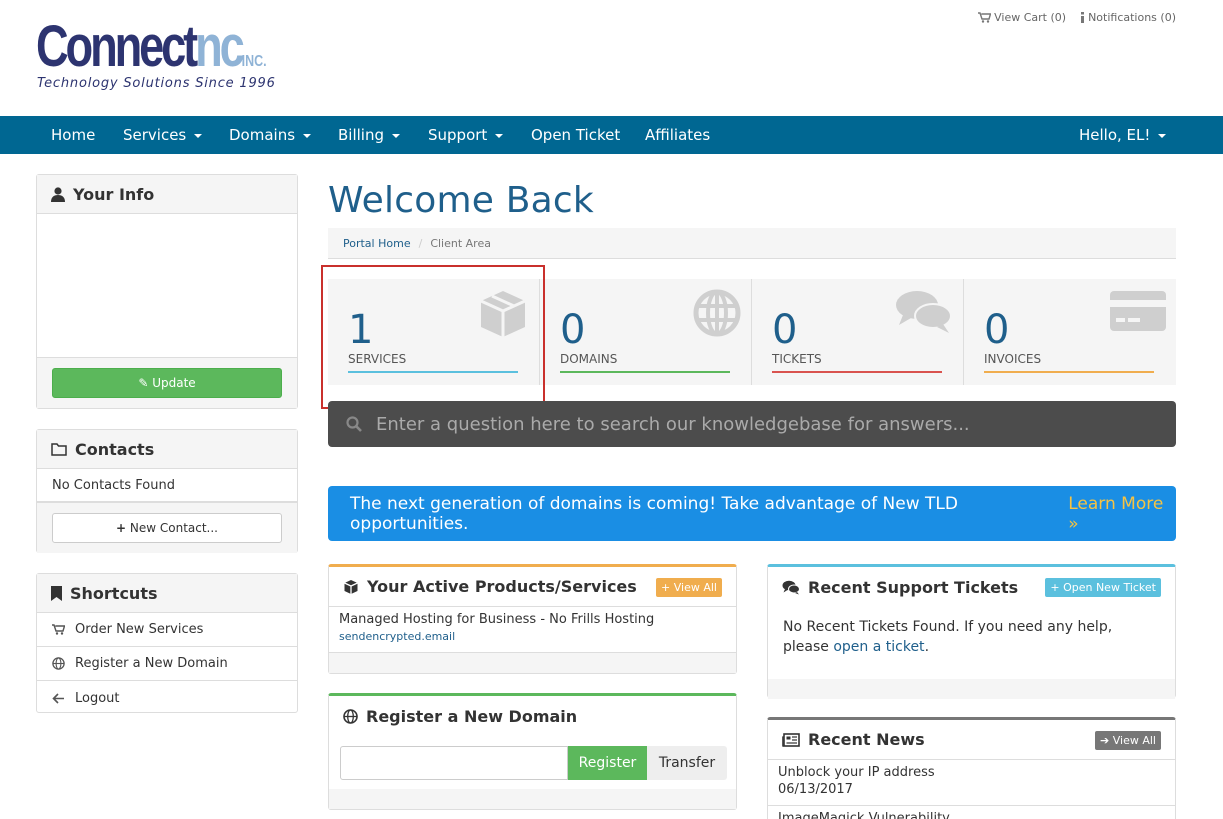 This screenshot has height=819, width=1223. I want to click on newspaper-icon, so click(791, 739).